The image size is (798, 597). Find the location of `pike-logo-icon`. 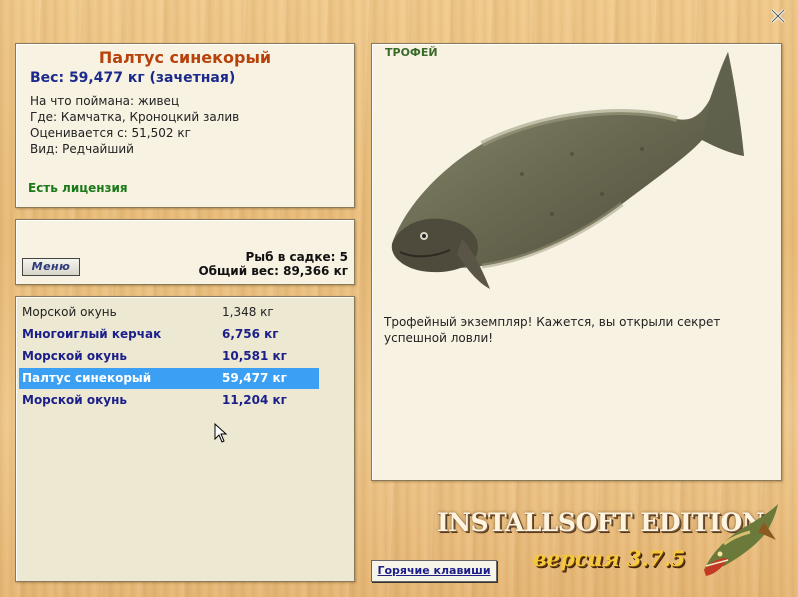

pike-logo-icon is located at coordinates (743, 541).